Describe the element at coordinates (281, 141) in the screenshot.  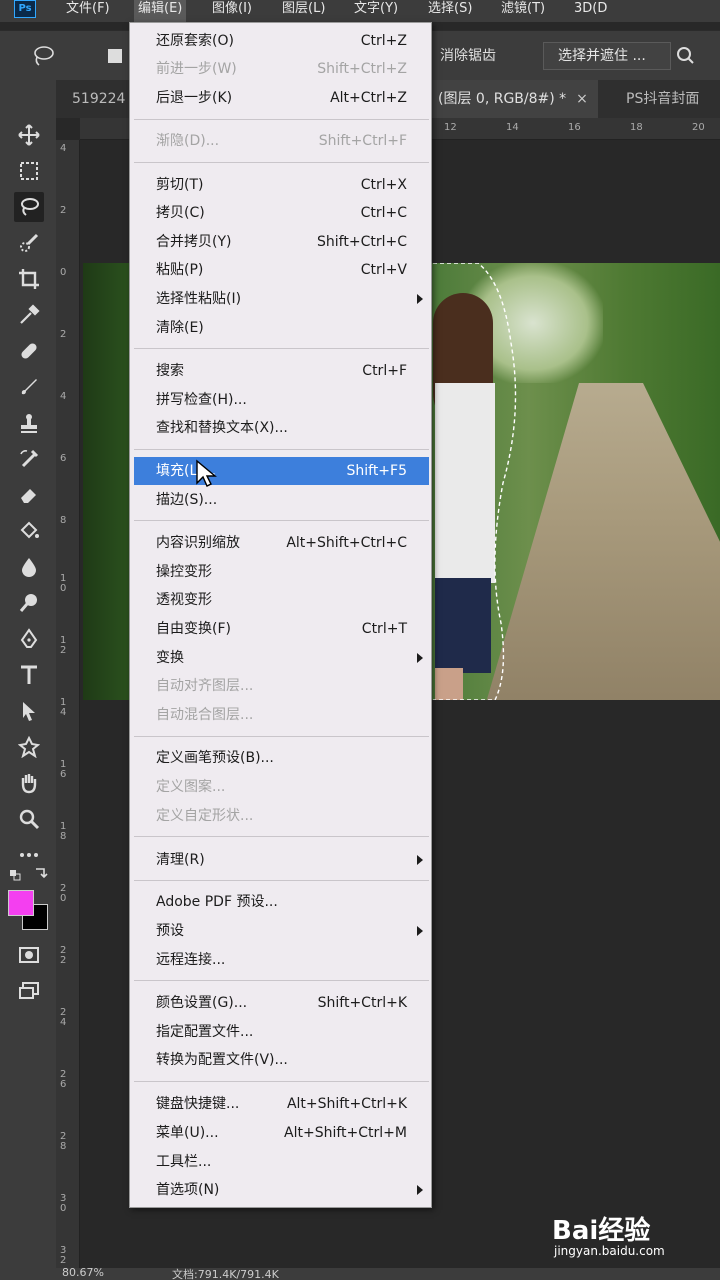
I see `menu-item-fade: 渐隐(D)... Shift+Ctrl+F` at that location.